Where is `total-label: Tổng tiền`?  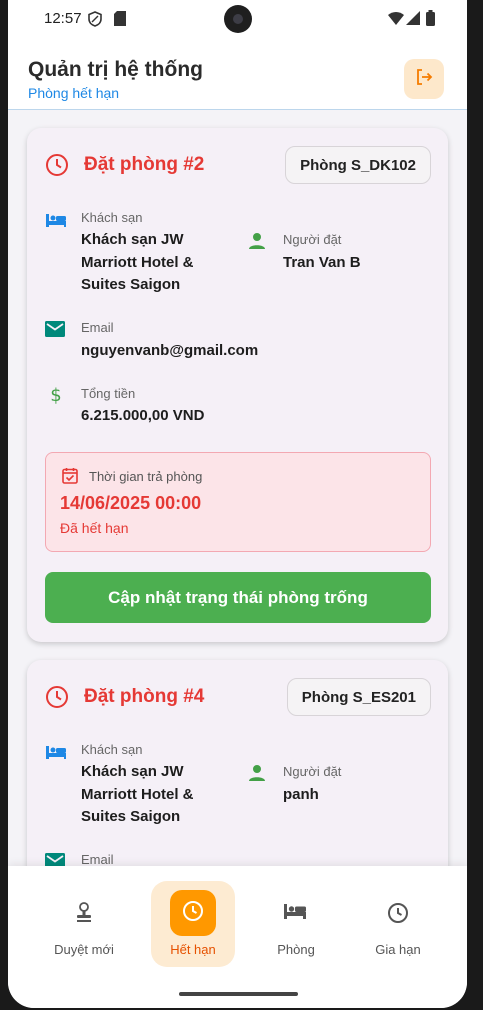 total-label: Tổng tiền is located at coordinates (108, 393).